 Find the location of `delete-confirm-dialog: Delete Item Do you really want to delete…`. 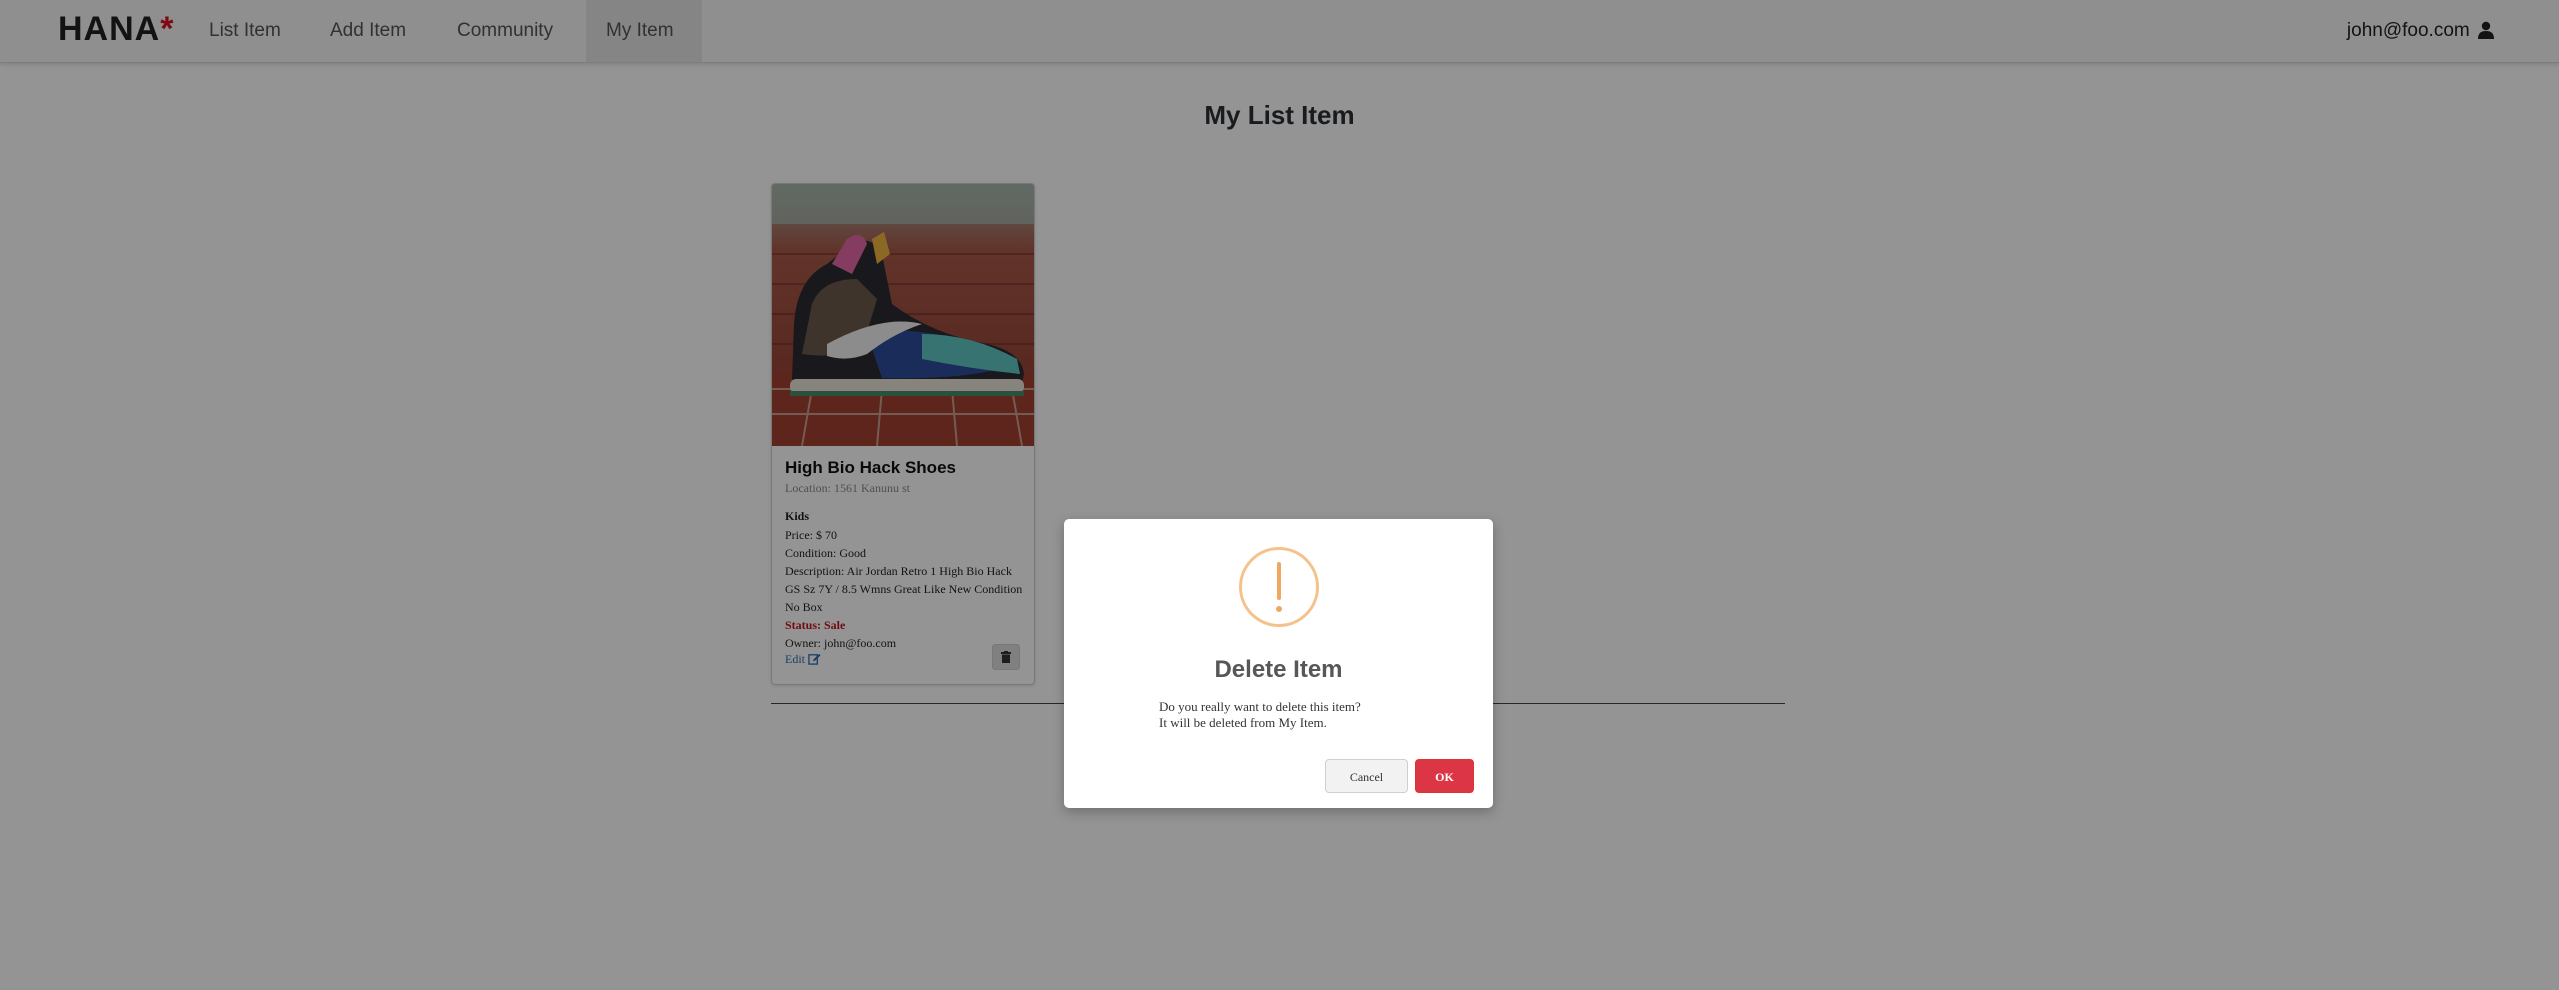

delete-confirm-dialog: Delete Item Do you really want to delete… is located at coordinates (1278, 663).